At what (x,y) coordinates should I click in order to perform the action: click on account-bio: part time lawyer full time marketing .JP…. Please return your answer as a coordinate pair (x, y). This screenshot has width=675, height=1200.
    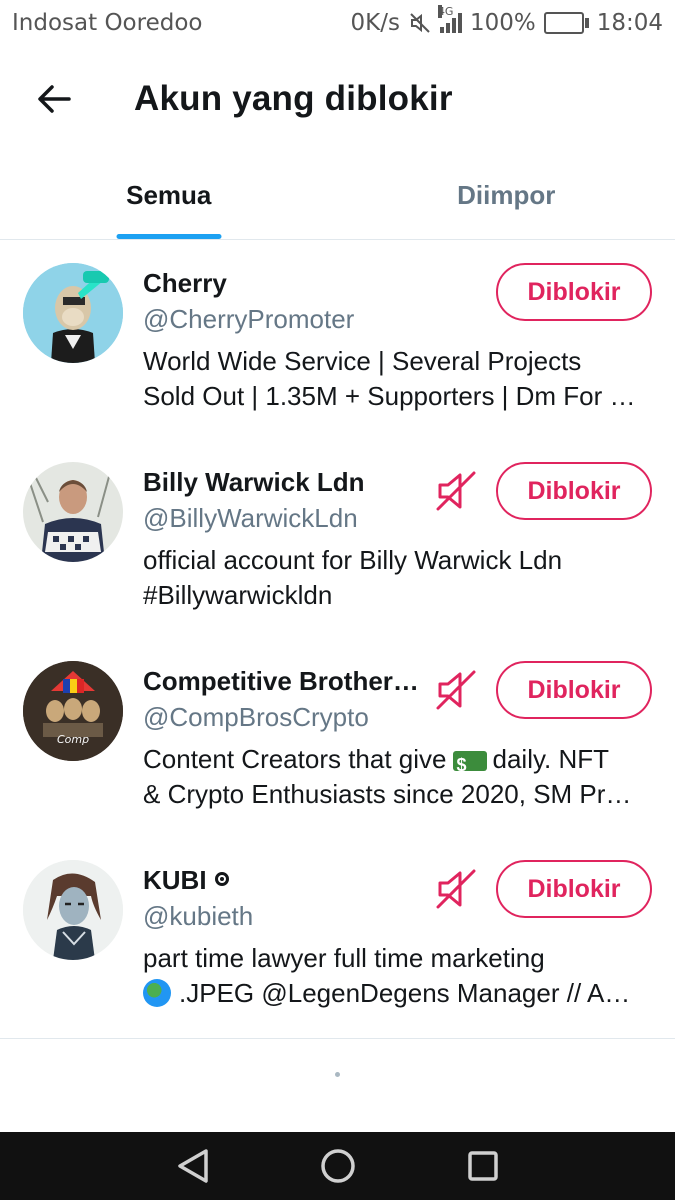
    Looking at the image, I should click on (400, 976).